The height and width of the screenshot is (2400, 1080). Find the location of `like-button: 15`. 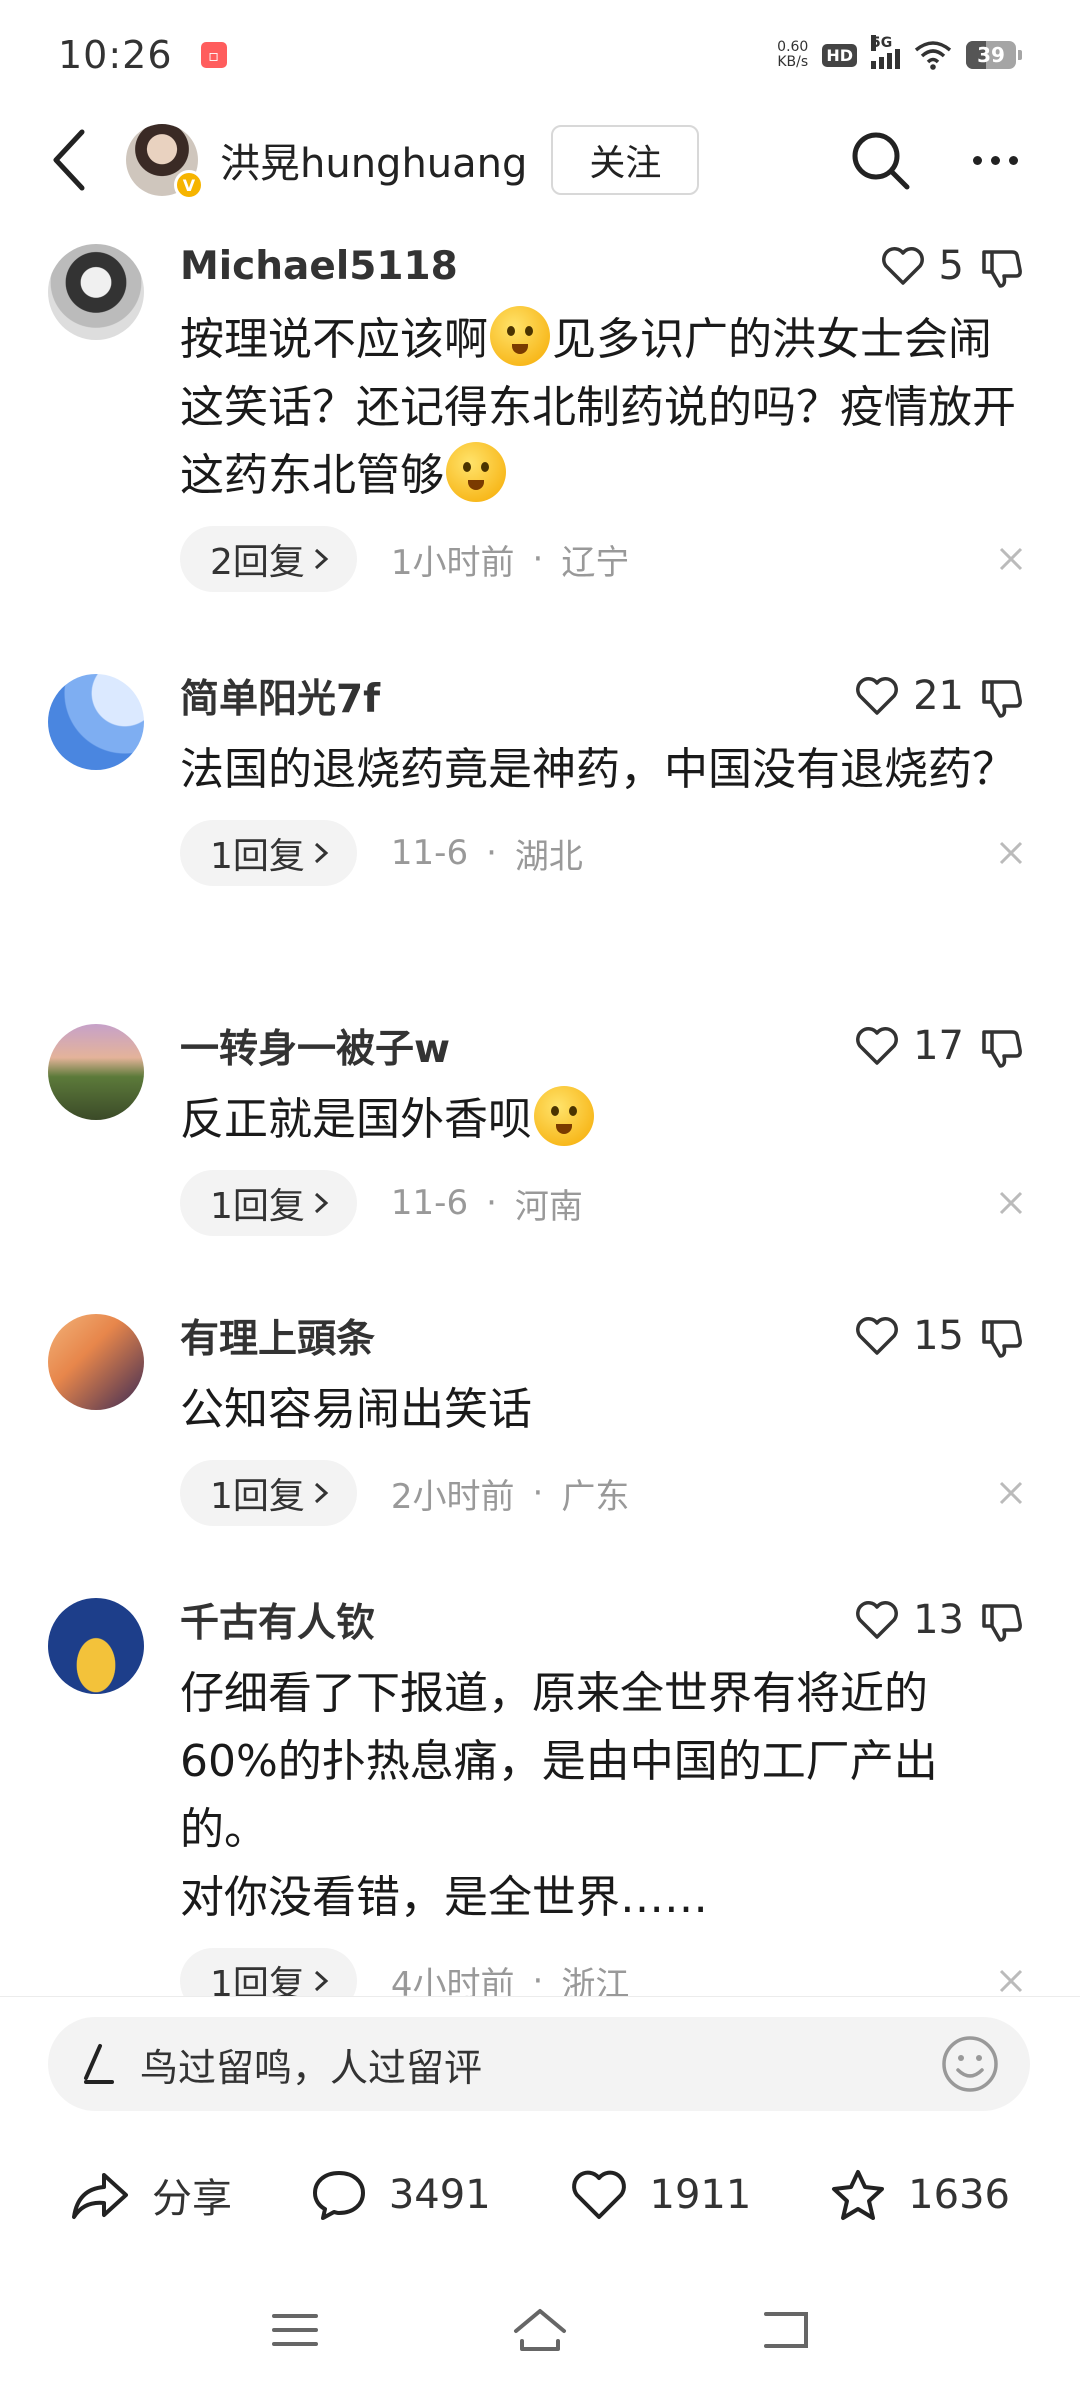

like-button: 15 is located at coordinates (909, 1336).